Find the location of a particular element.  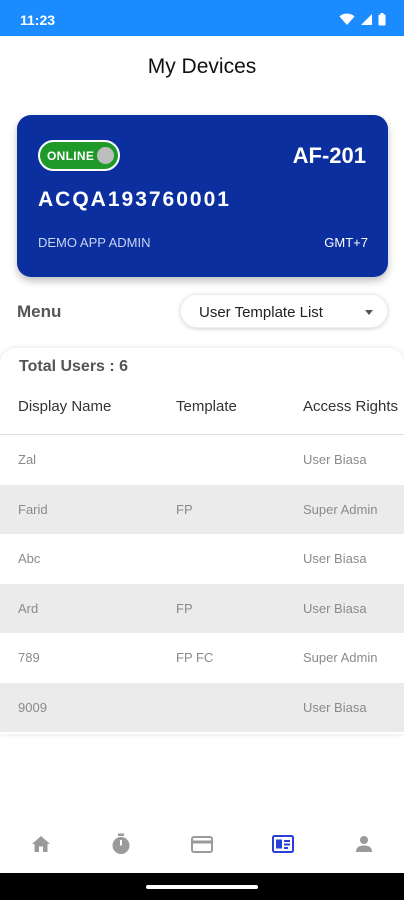

toggle-knob is located at coordinates (105, 155).